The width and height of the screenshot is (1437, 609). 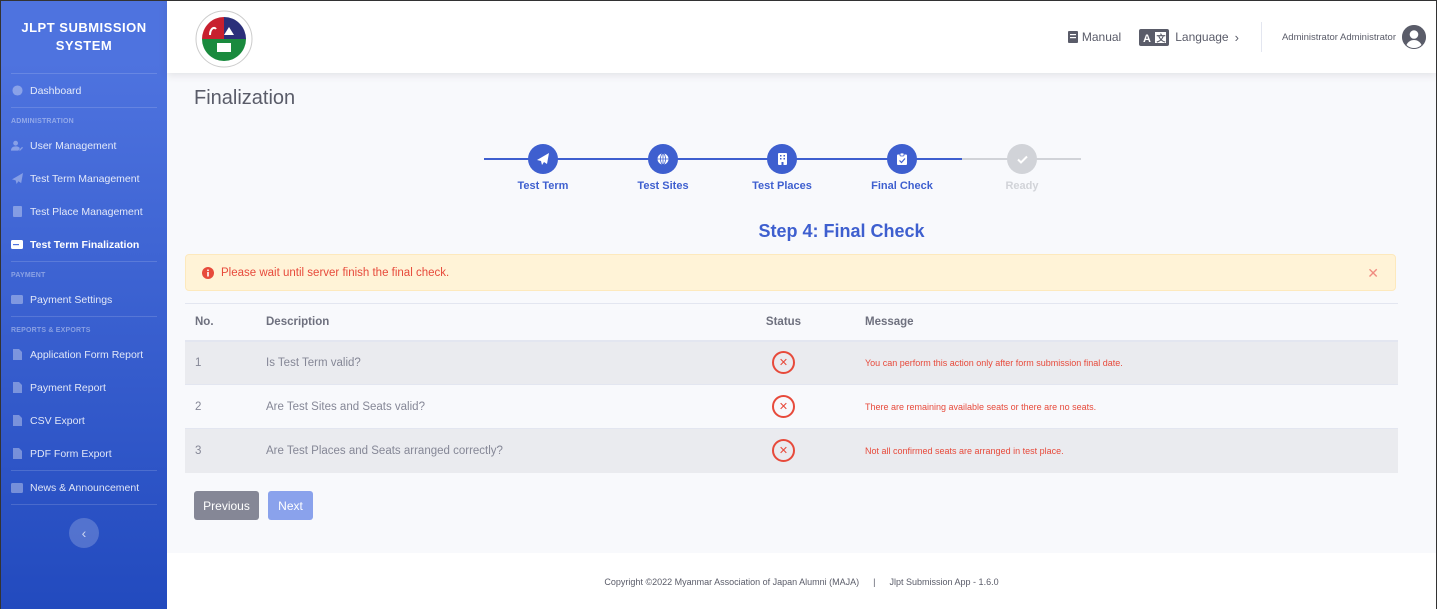 I want to click on sidebar-item-label: Payment Report, so click(x=68, y=387).